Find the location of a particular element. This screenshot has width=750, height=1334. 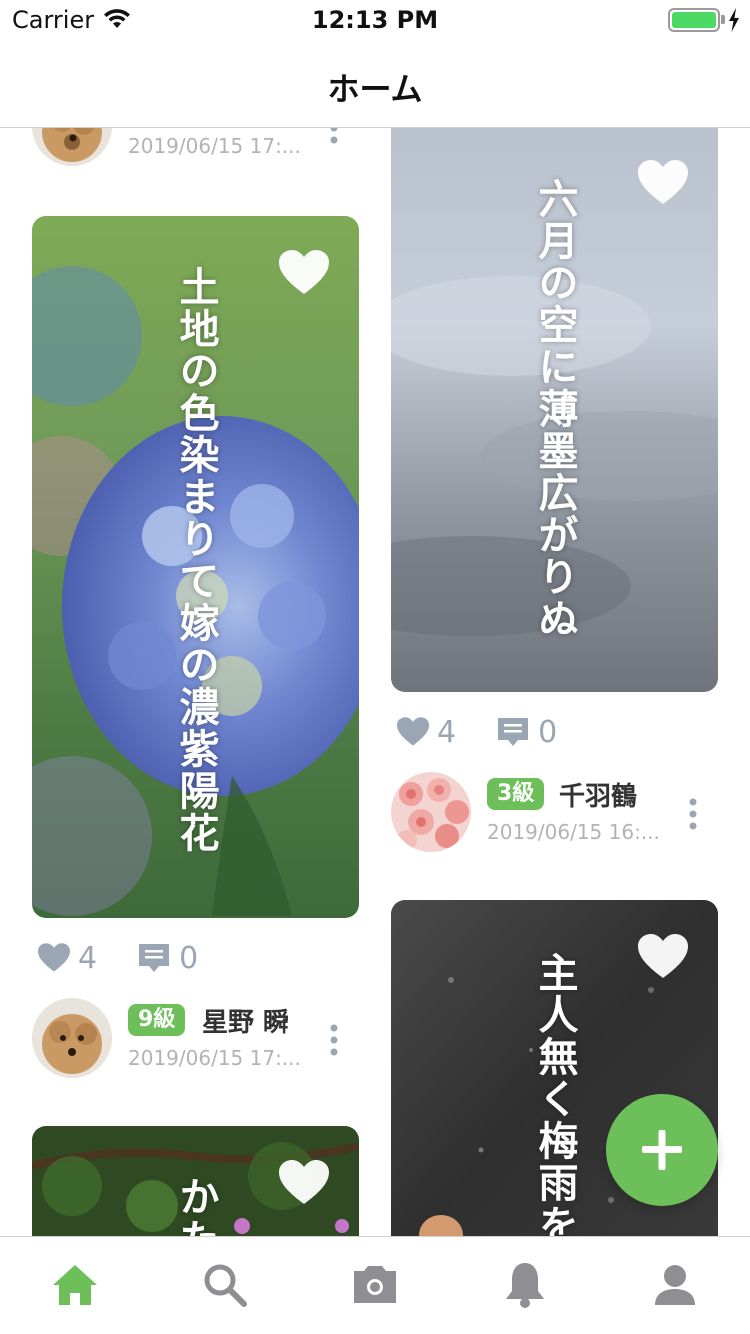

new-post-button is located at coordinates (662, 1150).